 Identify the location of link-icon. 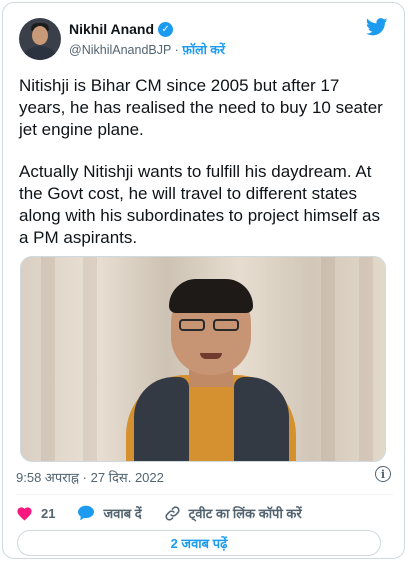
(172, 513).